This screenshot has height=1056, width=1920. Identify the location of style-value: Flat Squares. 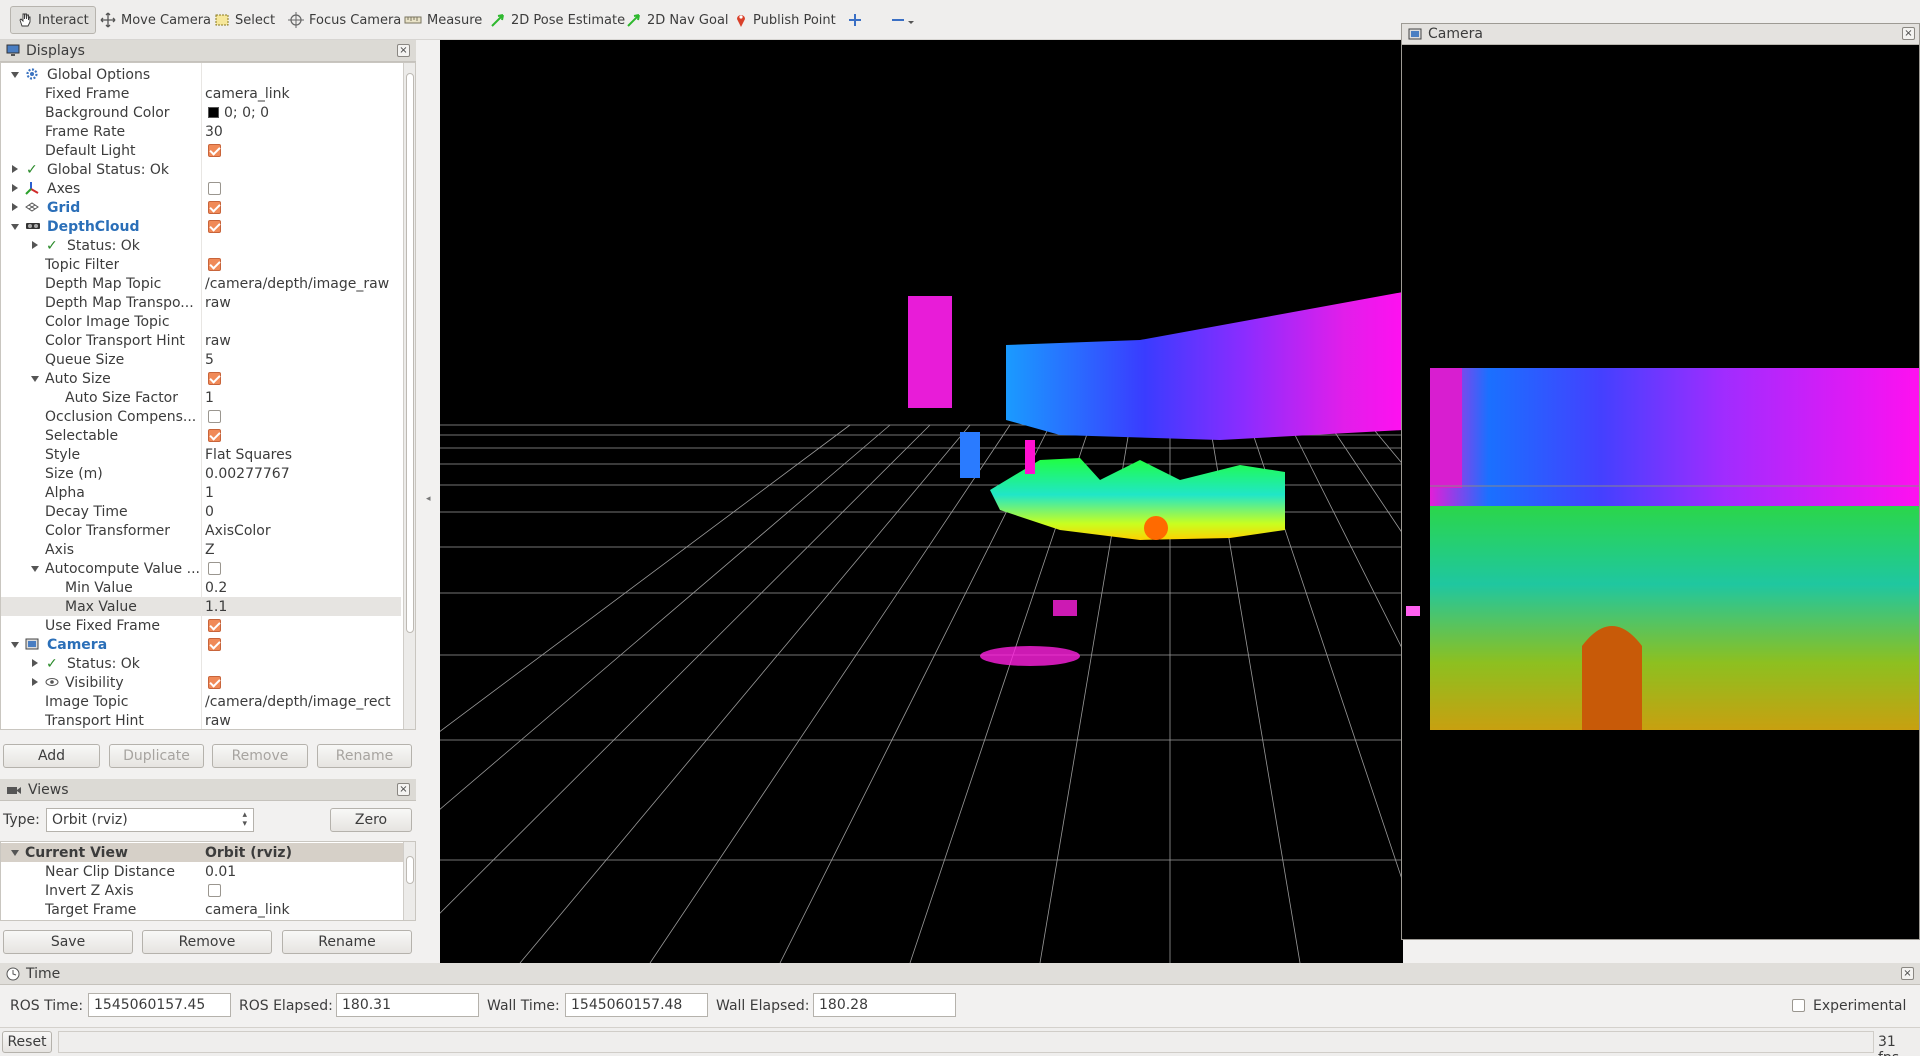
(248, 455).